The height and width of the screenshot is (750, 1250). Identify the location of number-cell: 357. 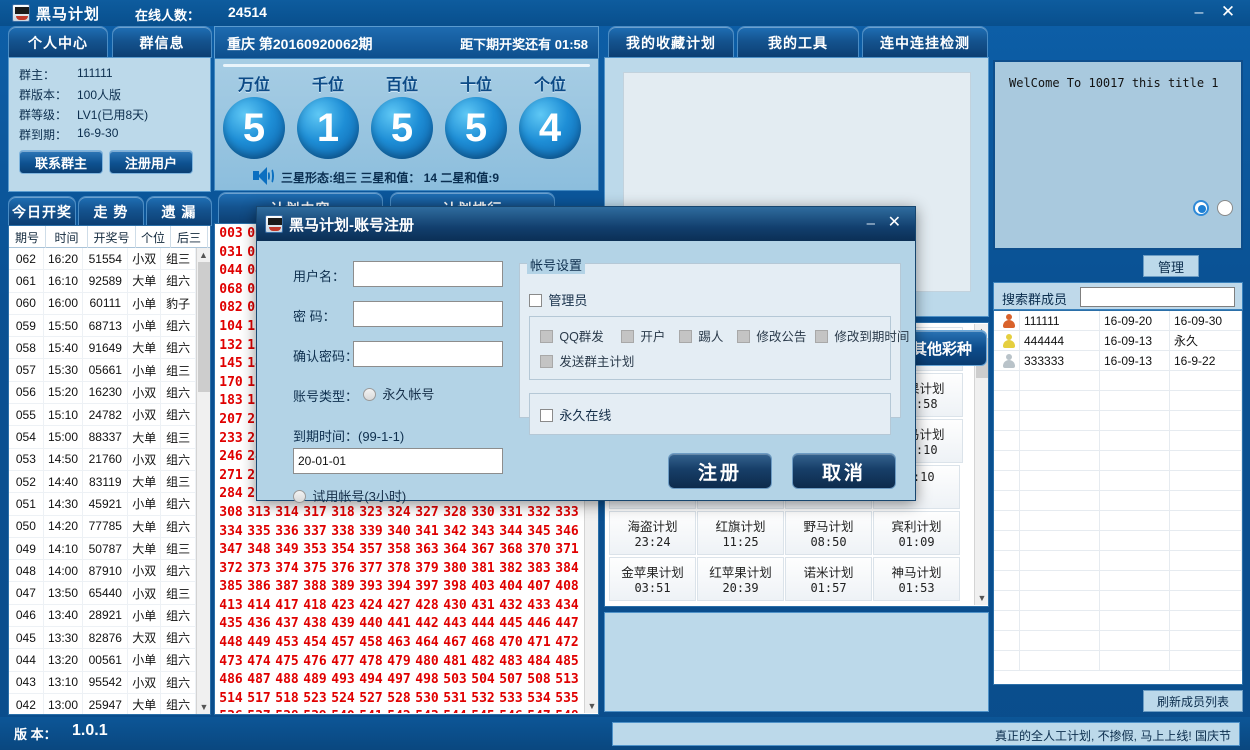
(371, 550).